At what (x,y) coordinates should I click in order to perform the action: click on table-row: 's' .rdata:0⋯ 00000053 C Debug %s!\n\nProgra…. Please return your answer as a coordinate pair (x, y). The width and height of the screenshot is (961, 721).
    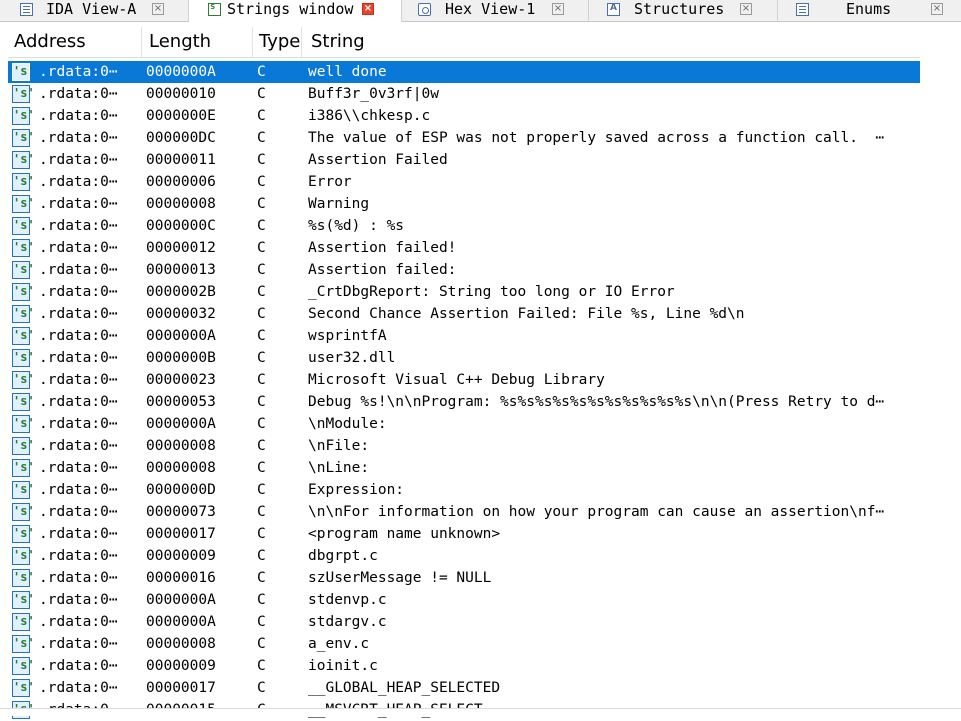
    Looking at the image, I should click on (464, 402).